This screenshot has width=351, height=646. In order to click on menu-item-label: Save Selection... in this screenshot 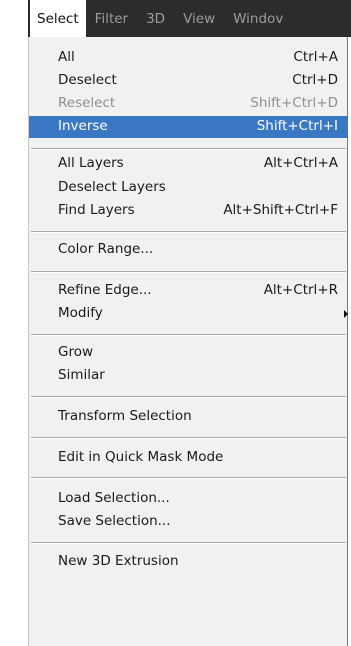, I will do `click(114, 521)`.